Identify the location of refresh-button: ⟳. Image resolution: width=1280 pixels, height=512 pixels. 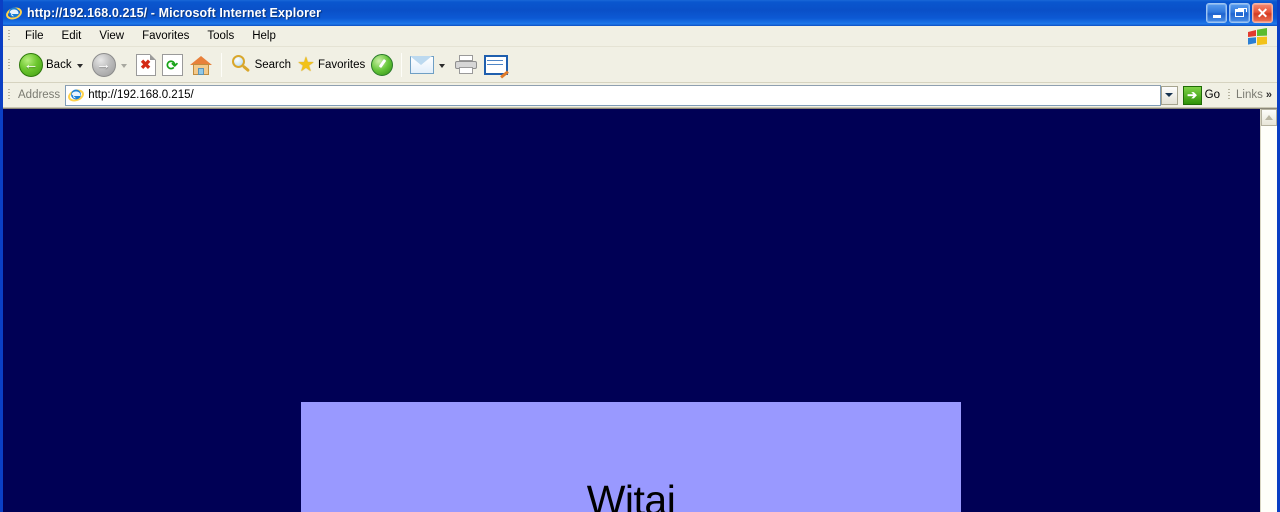
(172, 65).